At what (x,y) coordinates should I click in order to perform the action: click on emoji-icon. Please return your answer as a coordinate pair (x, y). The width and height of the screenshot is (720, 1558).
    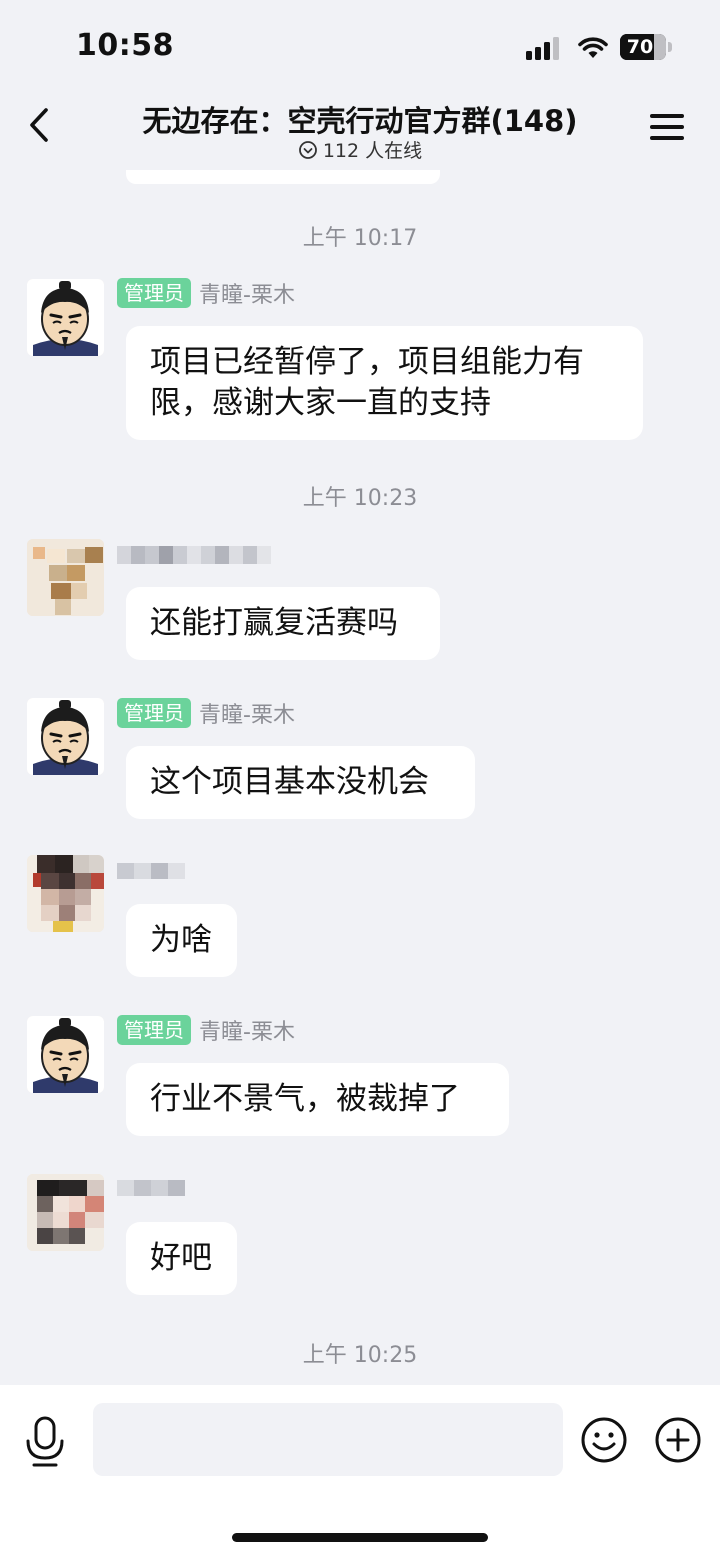
    Looking at the image, I should click on (604, 1440).